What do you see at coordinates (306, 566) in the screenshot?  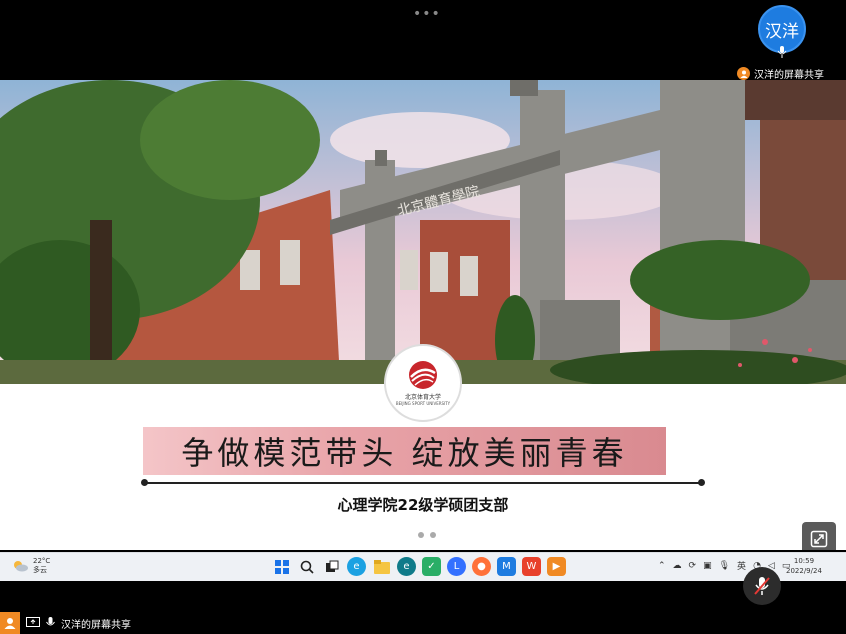 I see `search-icon` at bounding box center [306, 566].